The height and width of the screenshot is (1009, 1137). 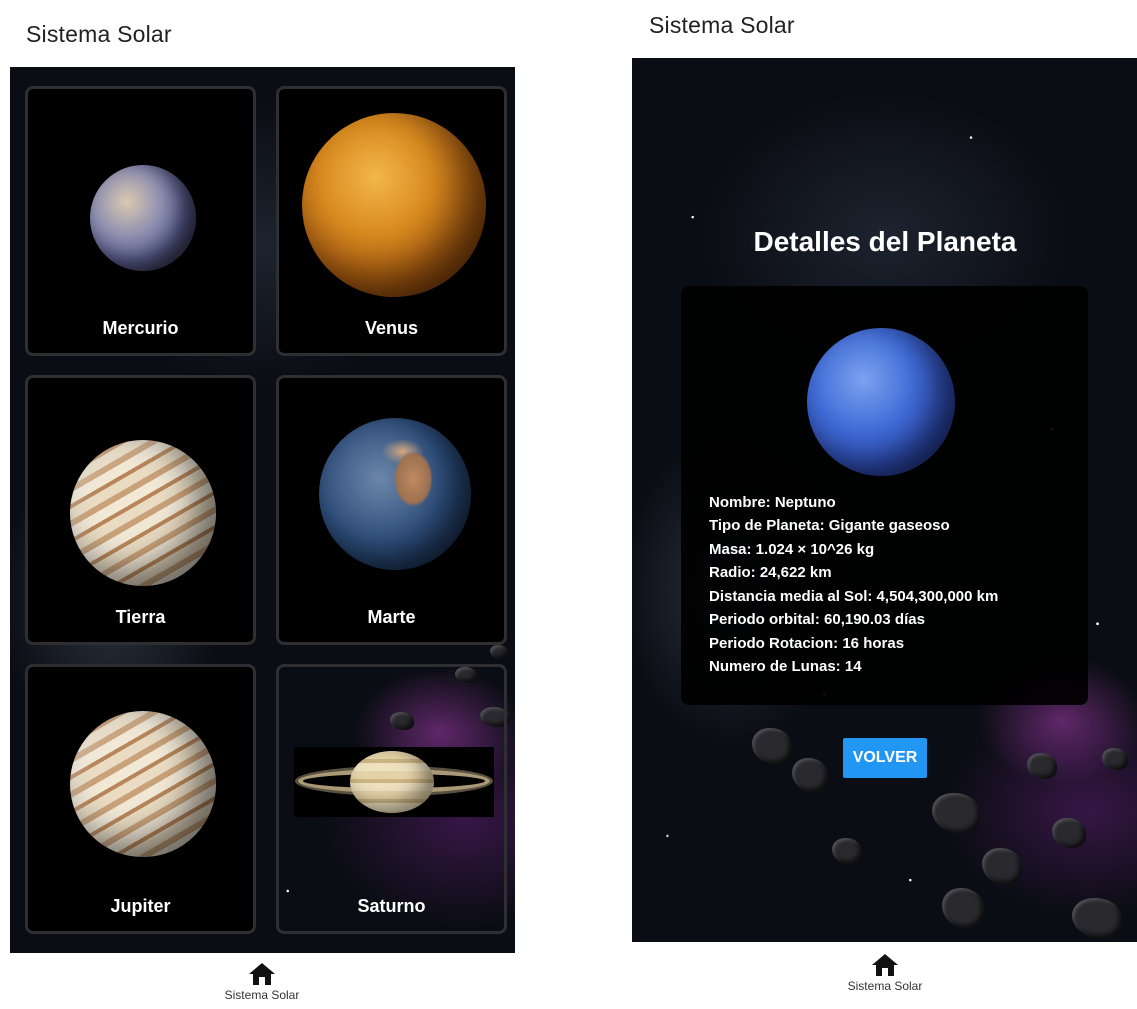 I want to click on mercurio-image, so click(x=143, y=218).